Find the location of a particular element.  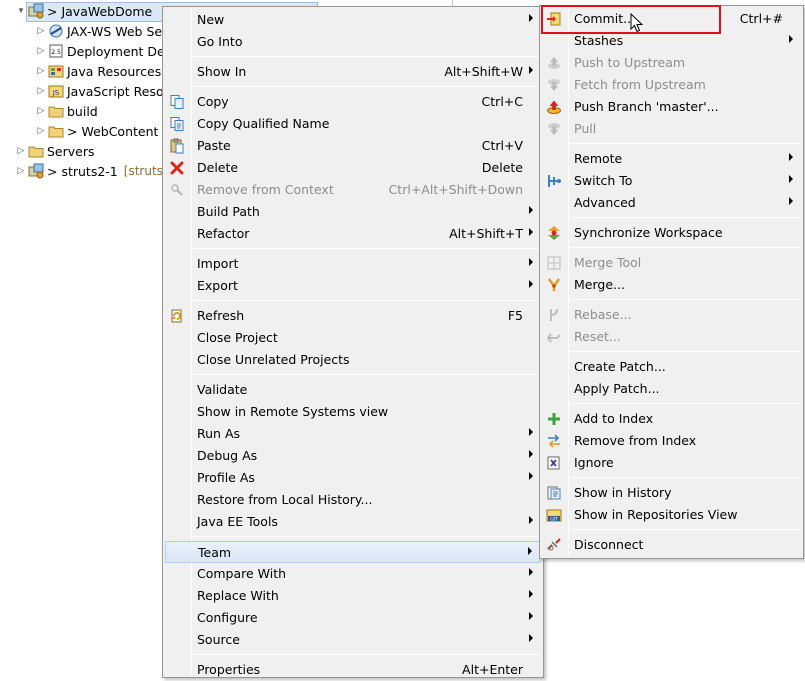

menu-item-stashes: Stashes is located at coordinates (671, 41).